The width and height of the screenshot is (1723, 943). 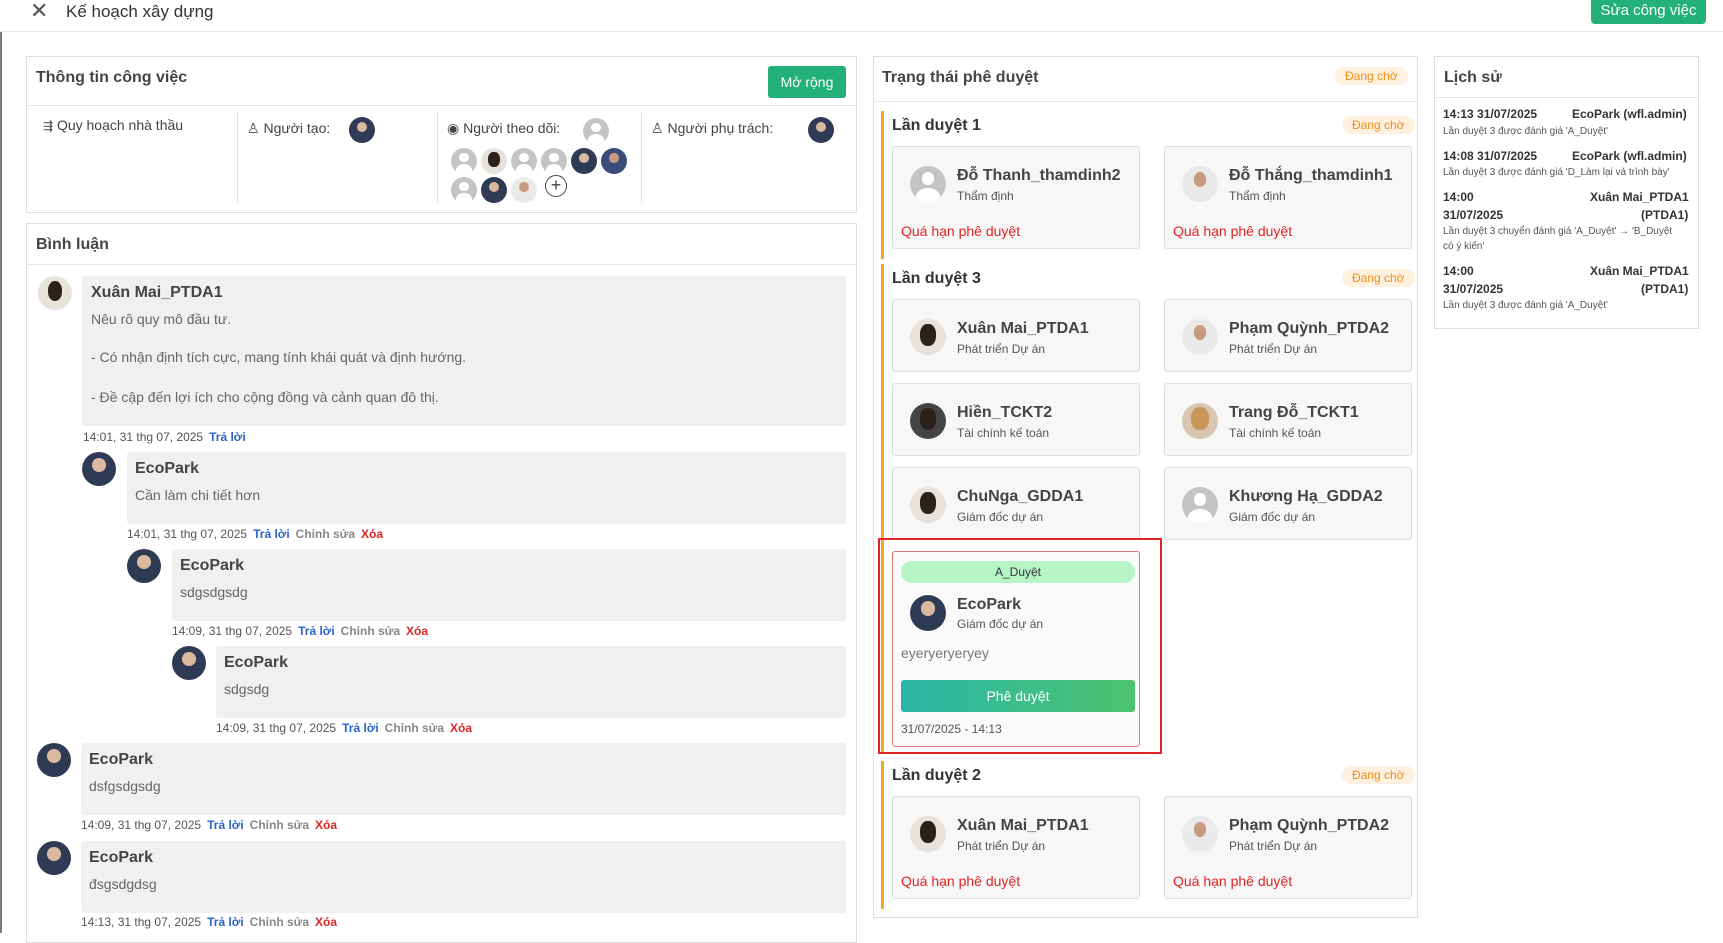 What do you see at coordinates (1016, 419) in the screenshot?
I see `approver-card: Hiền_TCKT2 Tài chính kế toán` at bounding box center [1016, 419].